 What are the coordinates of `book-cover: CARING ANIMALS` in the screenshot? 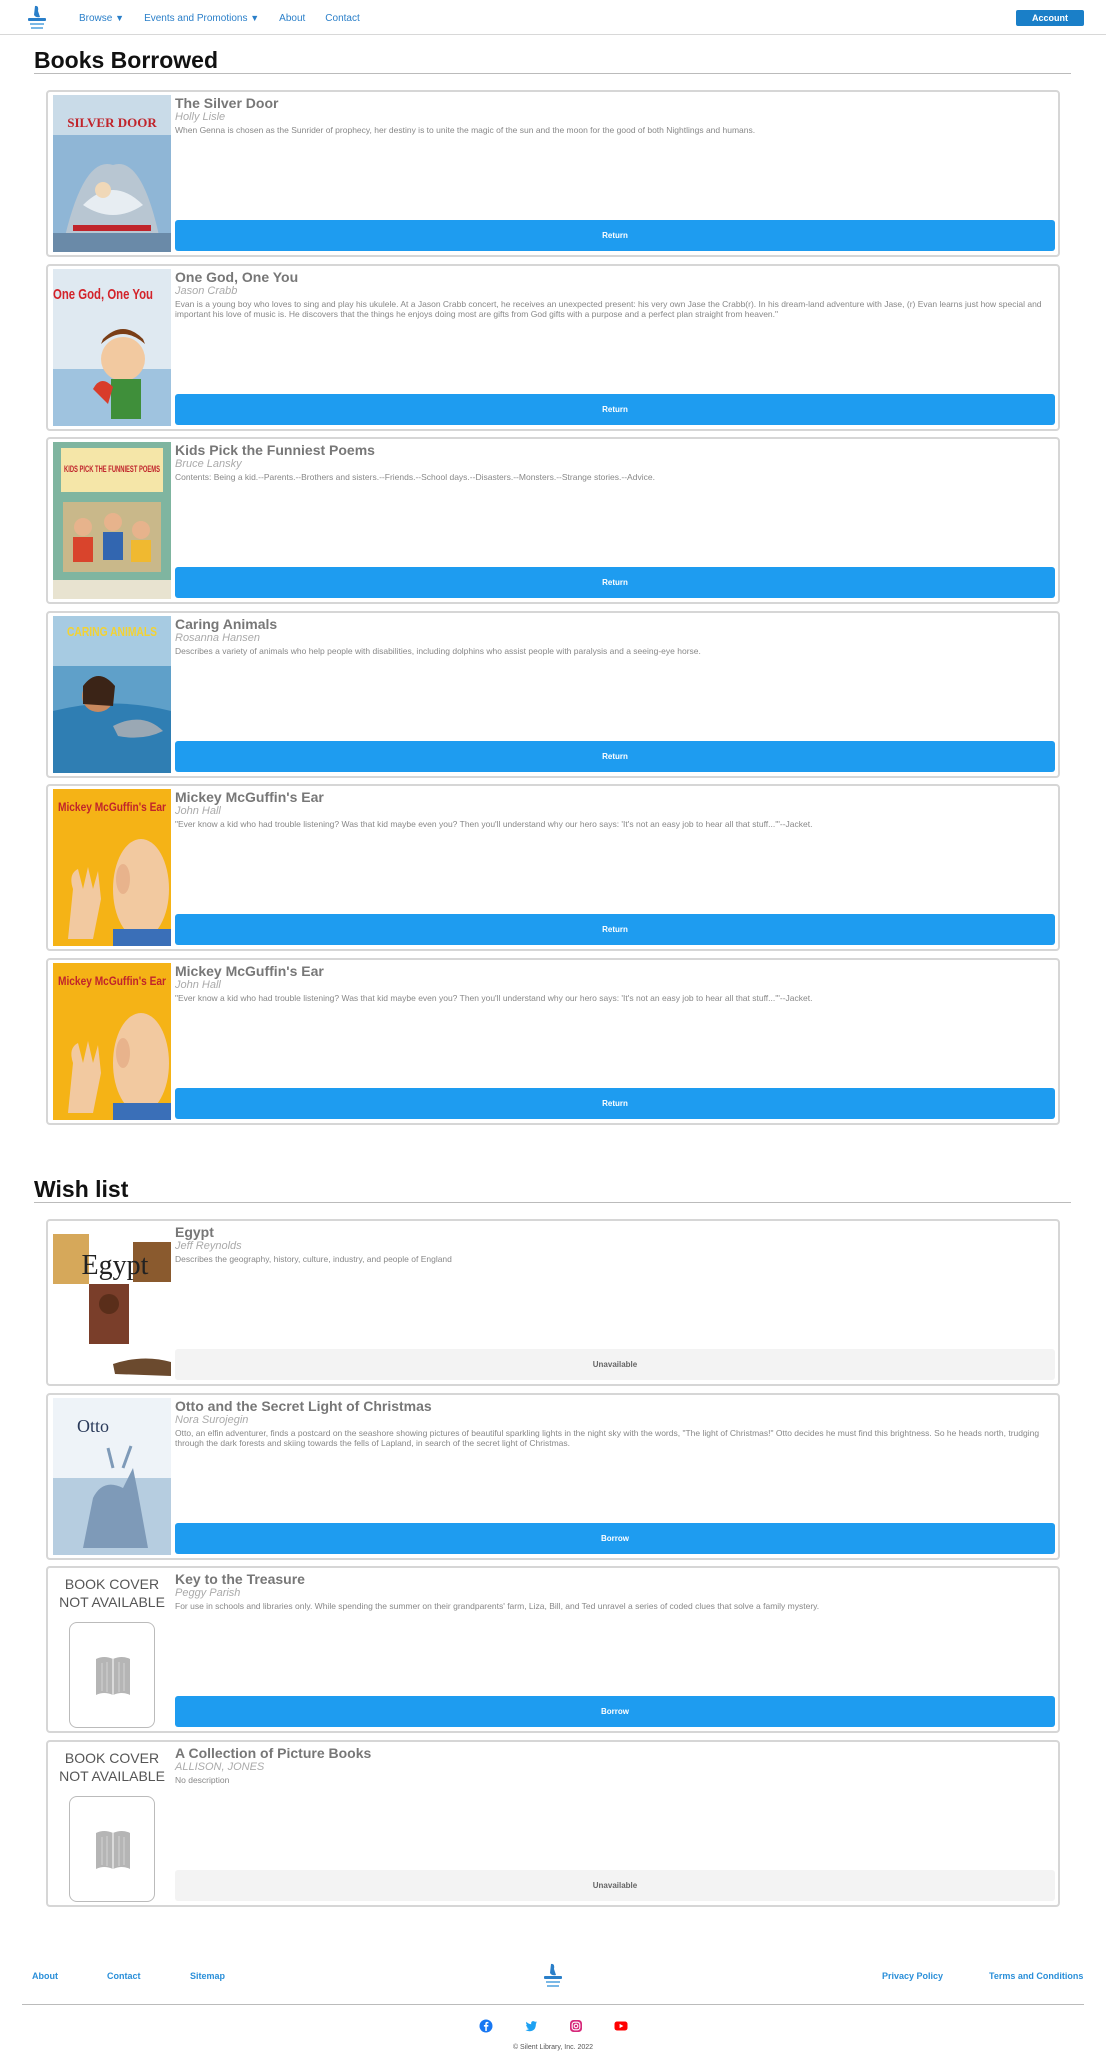 It's located at (112, 694).